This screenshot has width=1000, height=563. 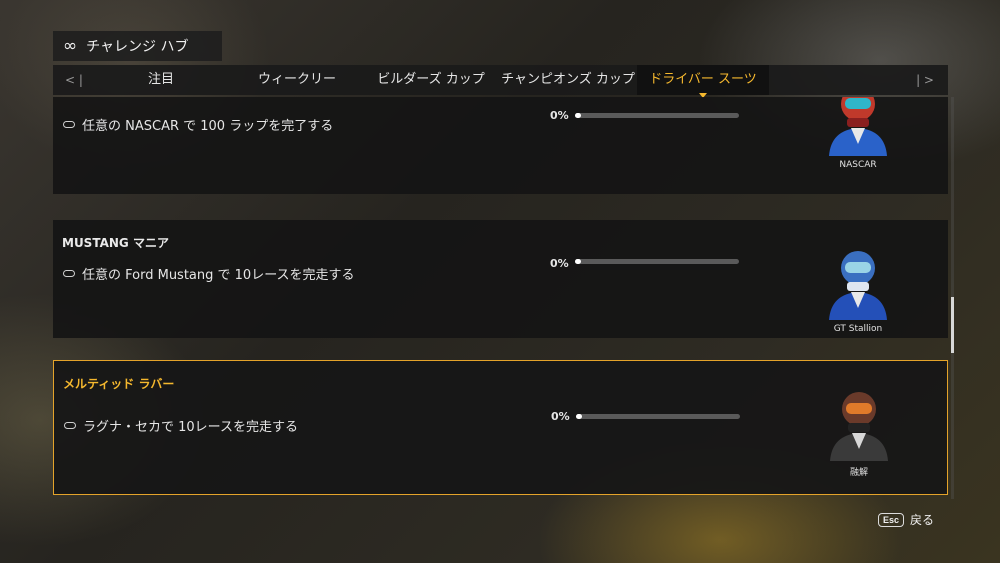 I want to click on challenge-hub-header: ∞ チャレンジ ハブ, so click(x=137, y=46).